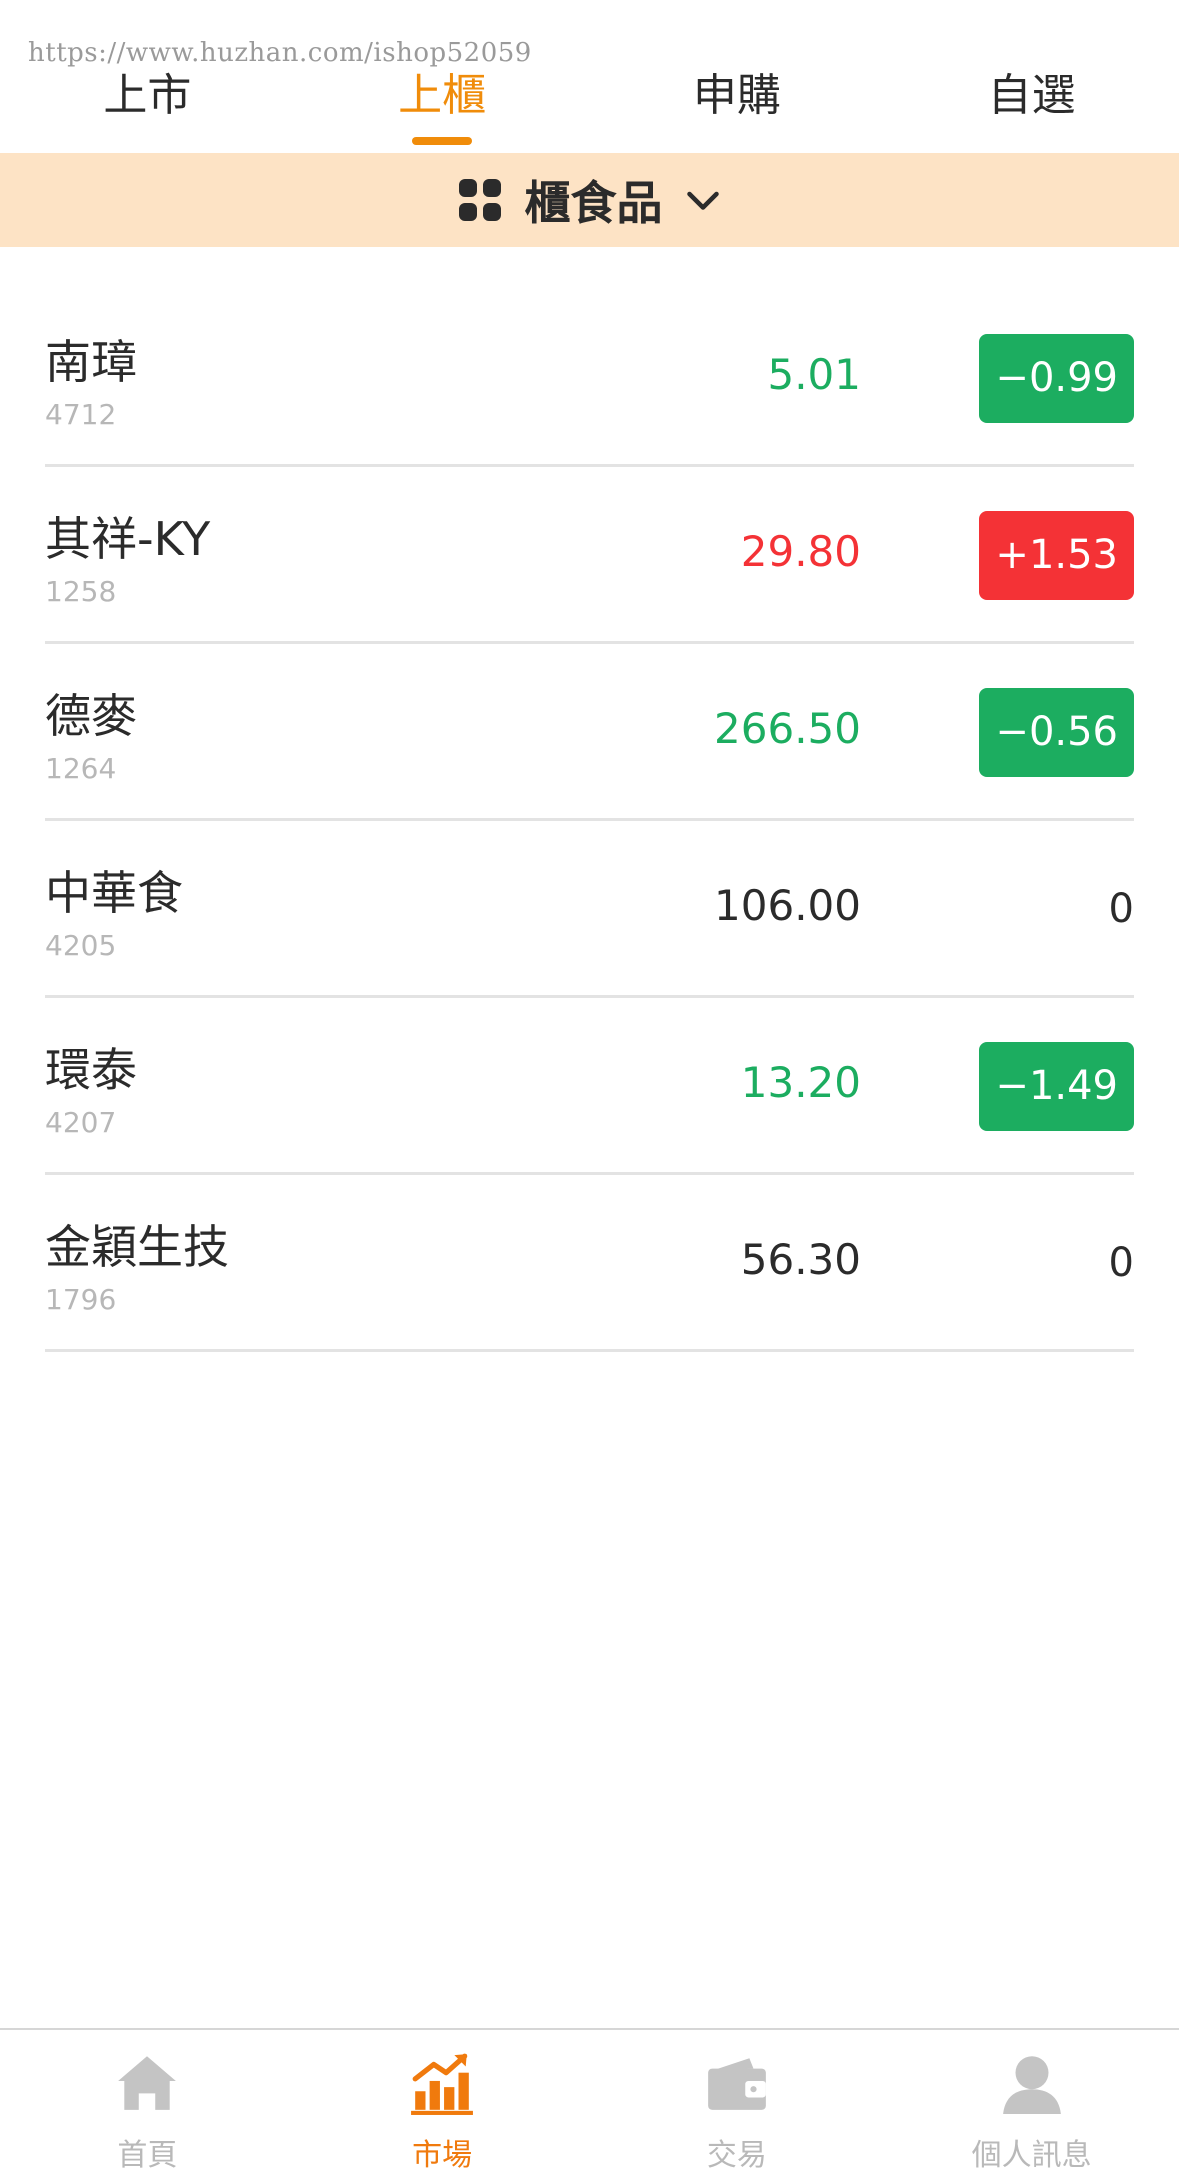 This screenshot has height=2183, width=1179. What do you see at coordinates (1056, 1086) in the screenshot?
I see `stock-change-badge: −1.49` at bounding box center [1056, 1086].